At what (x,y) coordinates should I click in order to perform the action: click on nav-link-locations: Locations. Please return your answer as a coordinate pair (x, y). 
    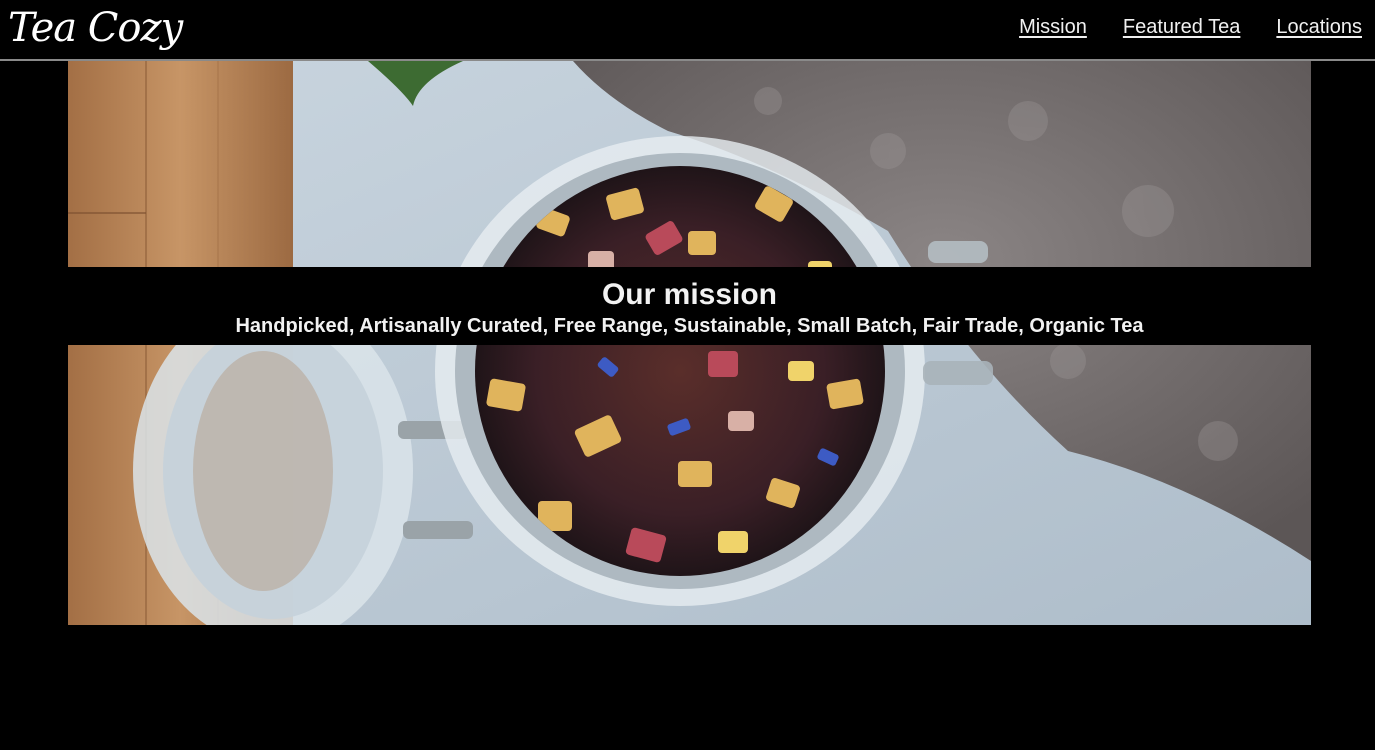
    Looking at the image, I should click on (1319, 27).